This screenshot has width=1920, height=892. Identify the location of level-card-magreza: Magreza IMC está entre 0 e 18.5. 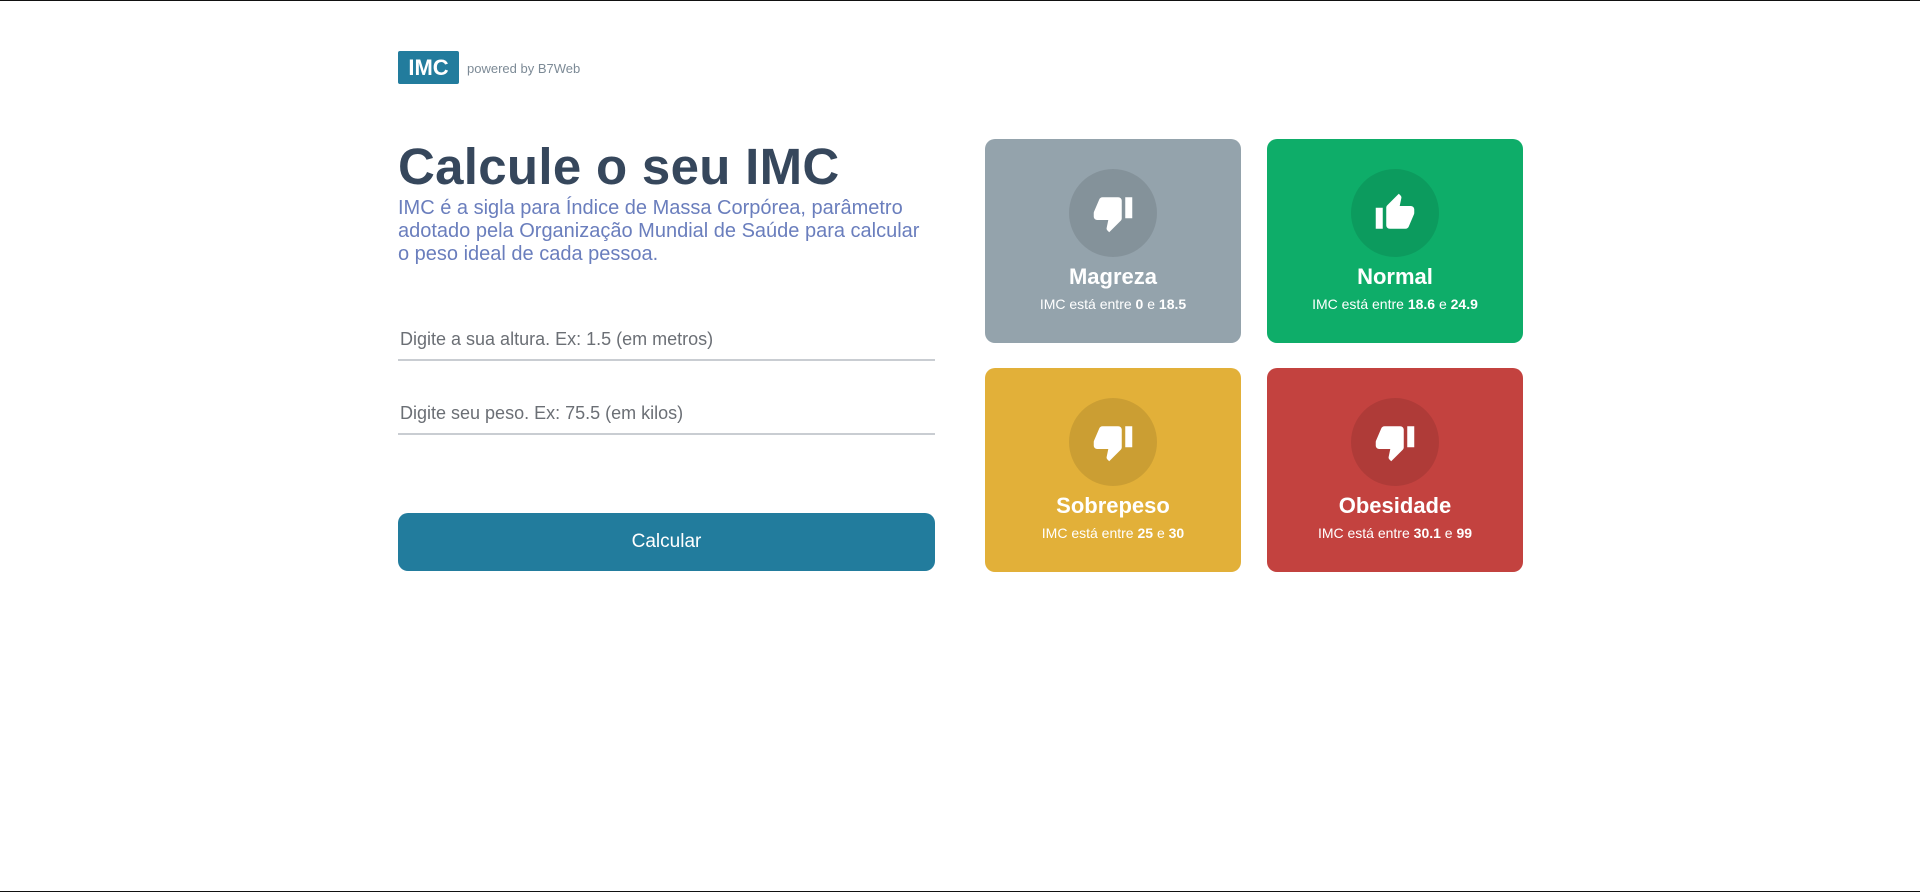
(1113, 241).